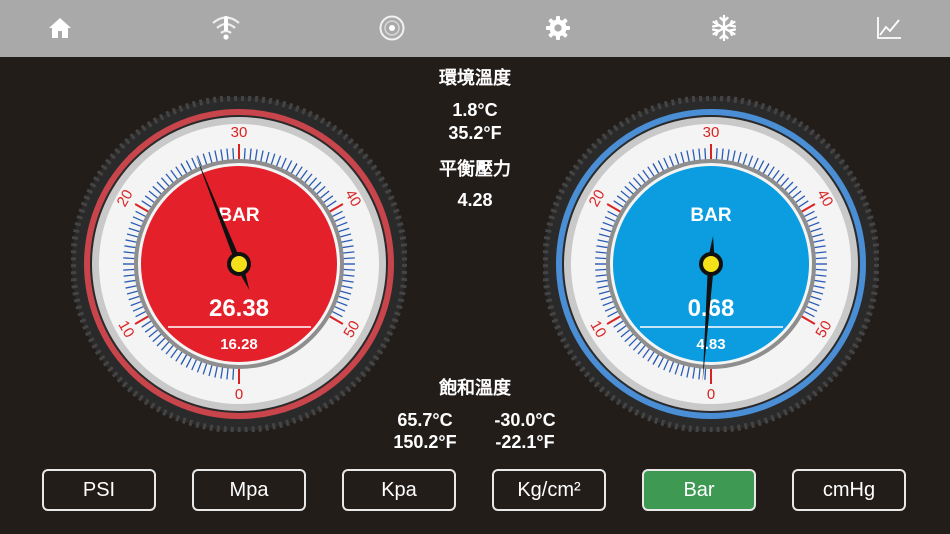 This screenshot has height=534, width=950. I want to click on ambient-temp-fahrenheit: 35.2°F, so click(475, 133).